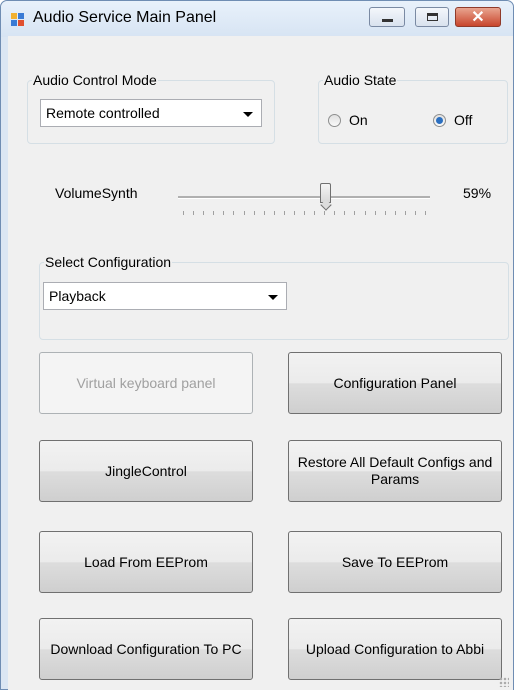  I want to click on jingle-control-button: JingleControl, so click(146, 471).